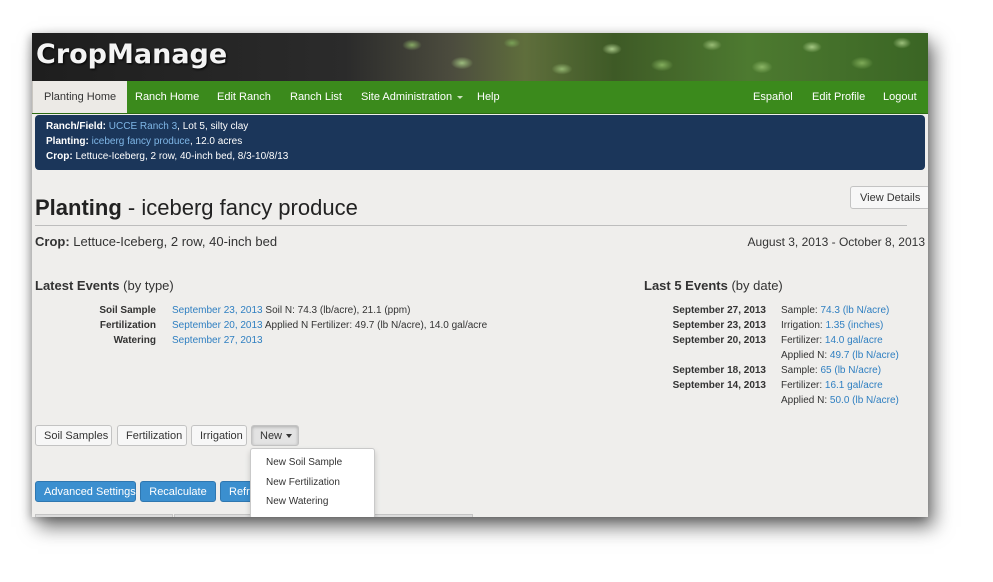 The image size is (993, 582). I want to click on latest-events-sub: (by type), so click(148, 285).